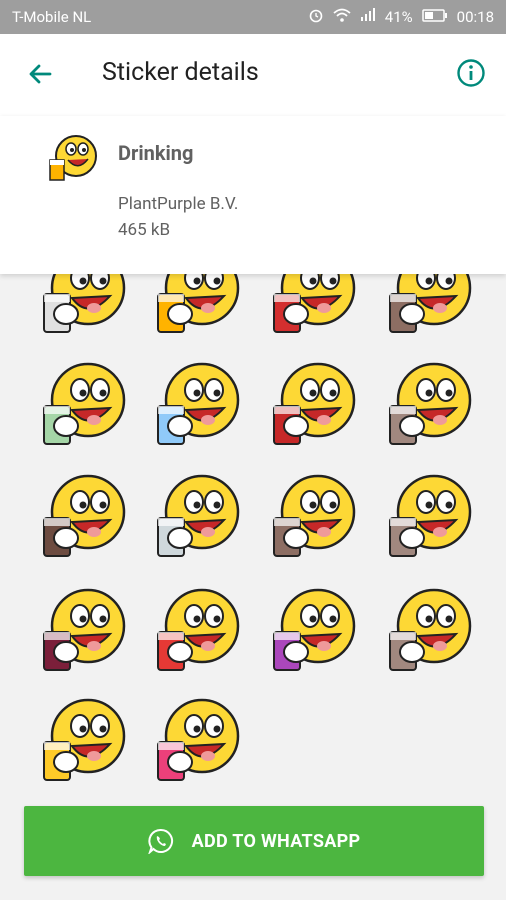  Describe the element at coordinates (178, 204) in the screenshot. I see `pack-publisher: PlantPurple B.V.` at that location.